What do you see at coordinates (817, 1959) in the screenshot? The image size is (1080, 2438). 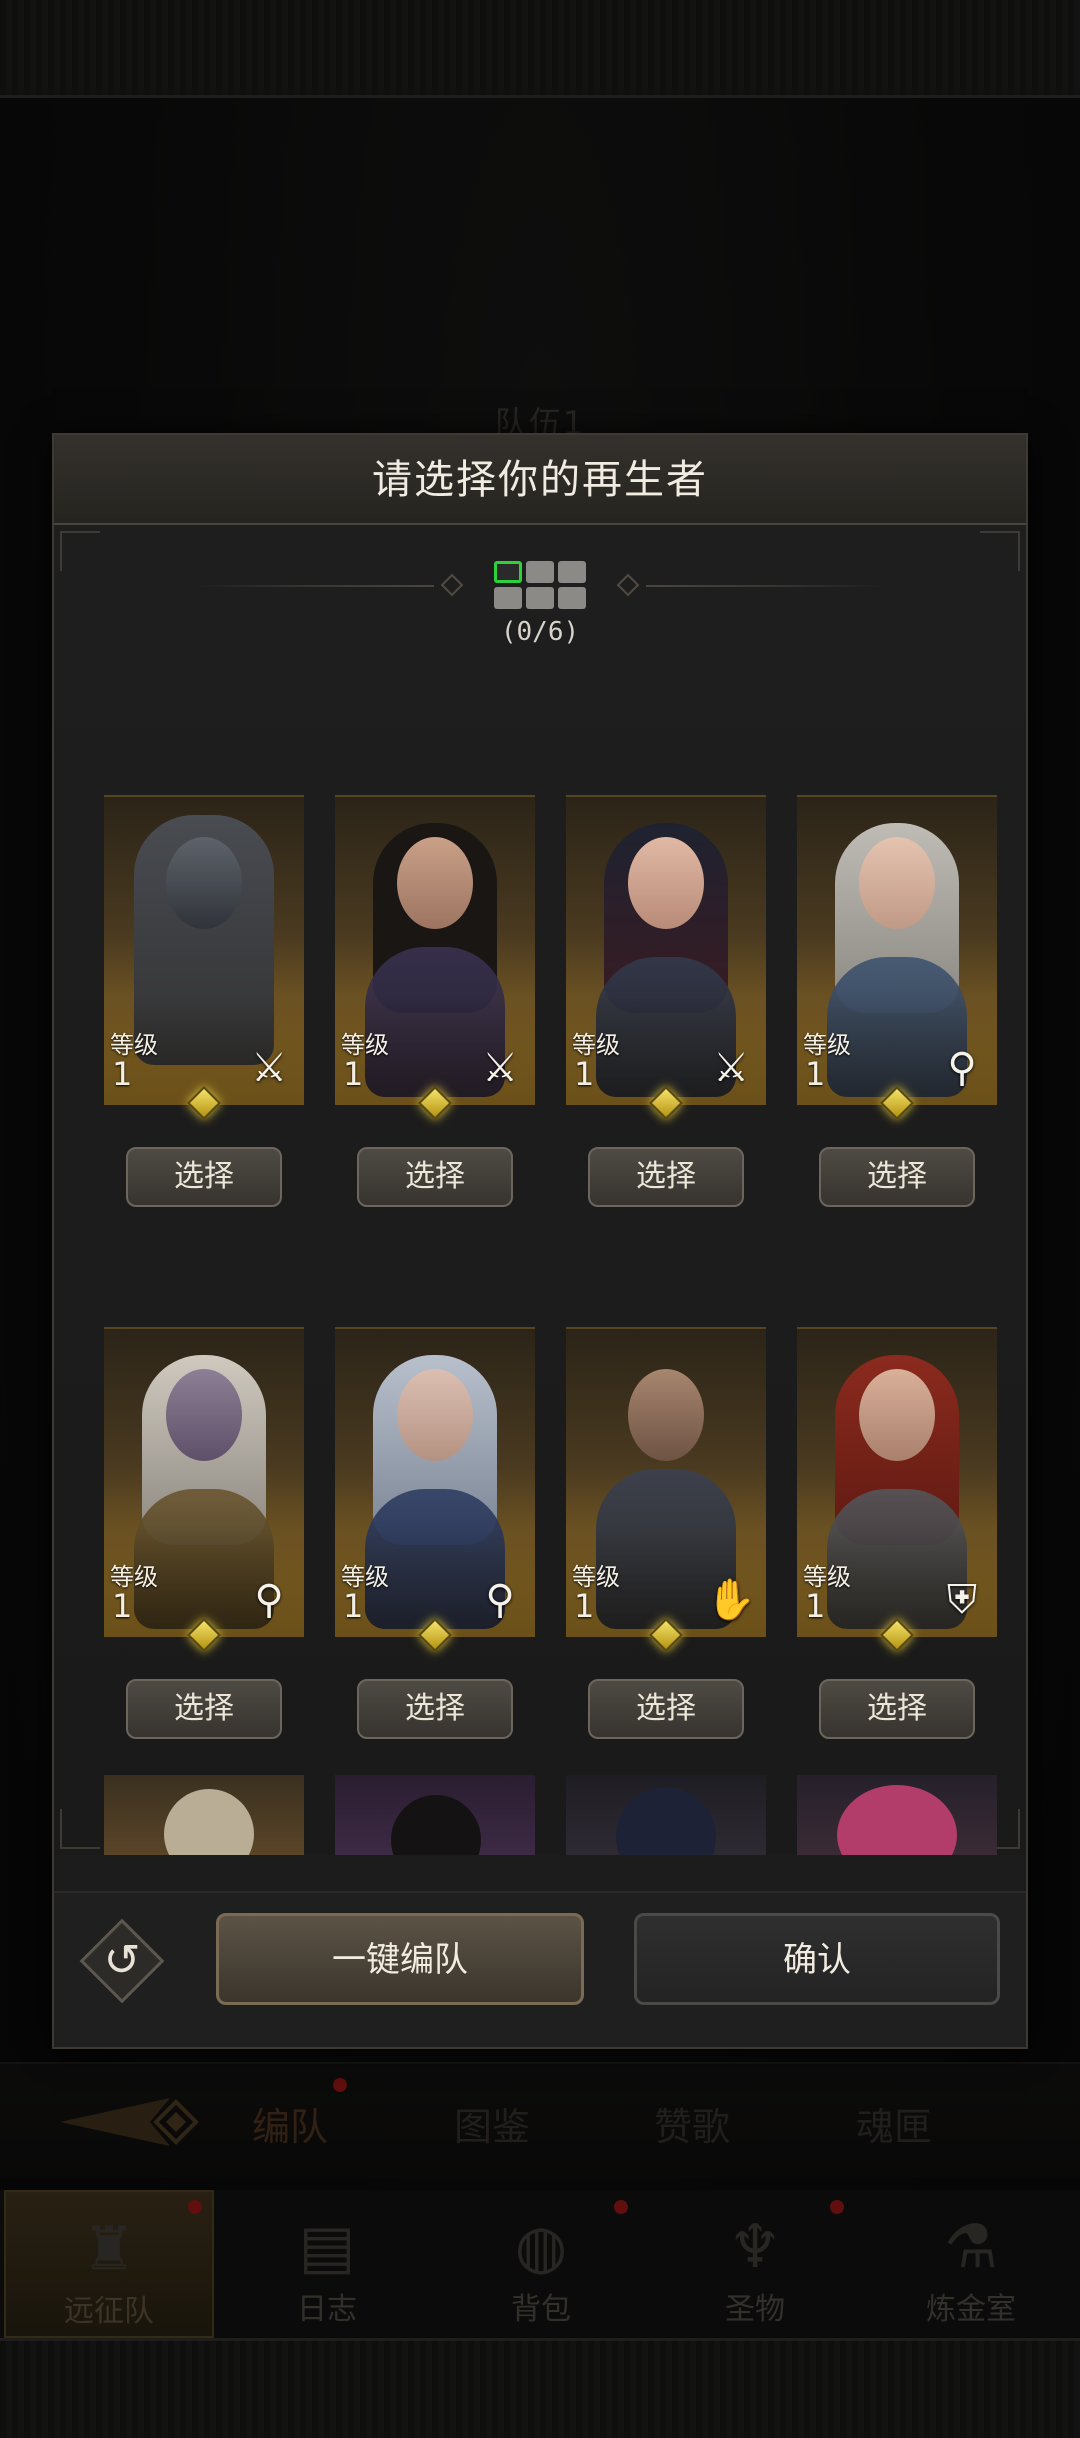 I see `confirm-button: 确认` at bounding box center [817, 1959].